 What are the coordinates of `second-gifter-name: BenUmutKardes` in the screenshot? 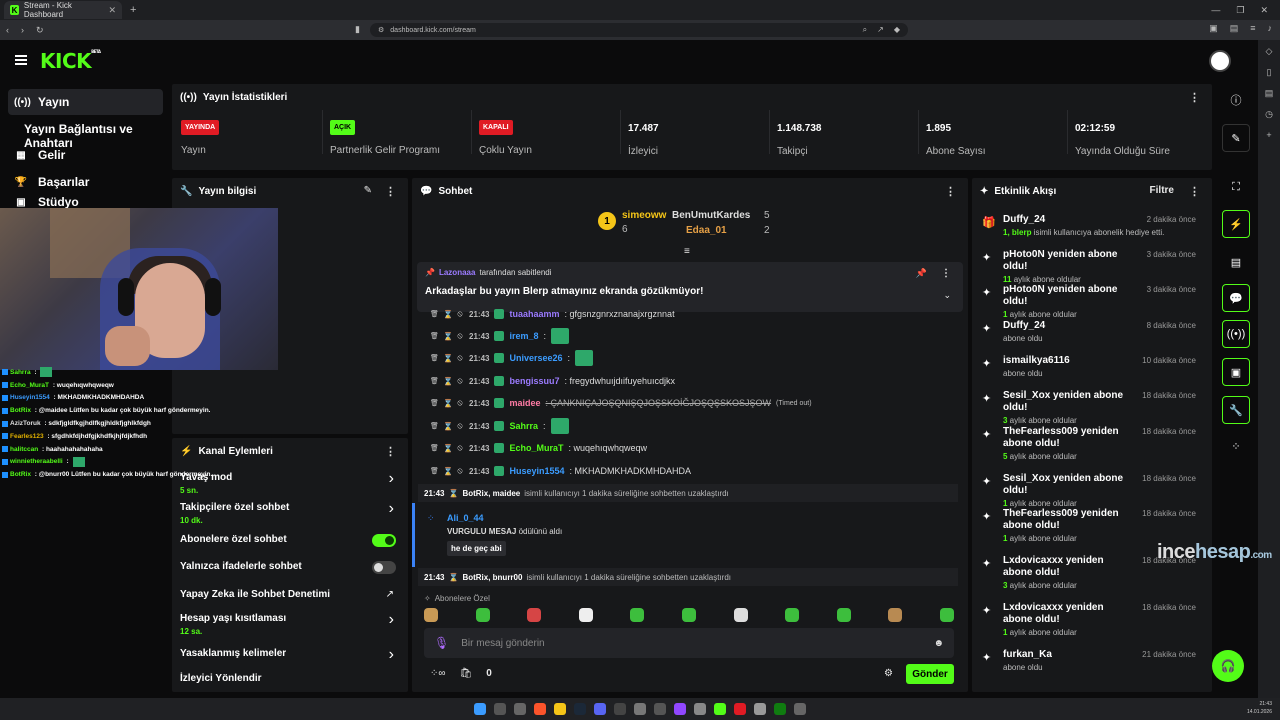 It's located at (711, 215).